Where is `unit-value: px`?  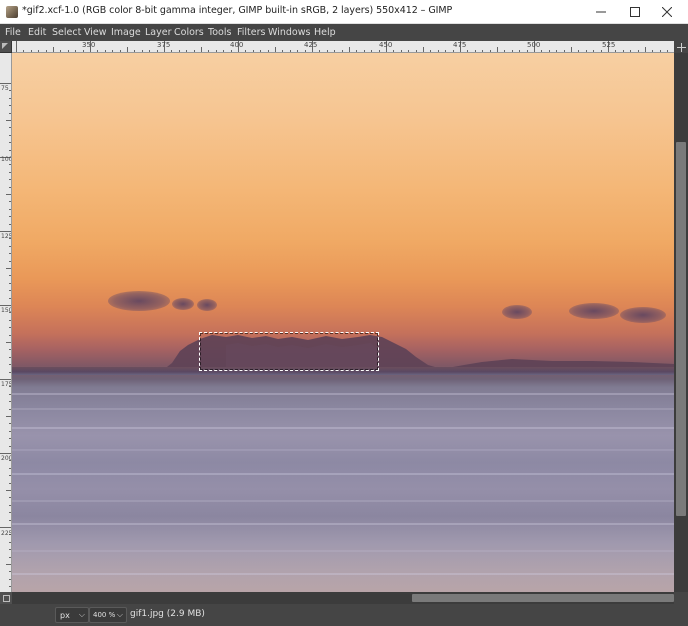 unit-value: px is located at coordinates (65, 615).